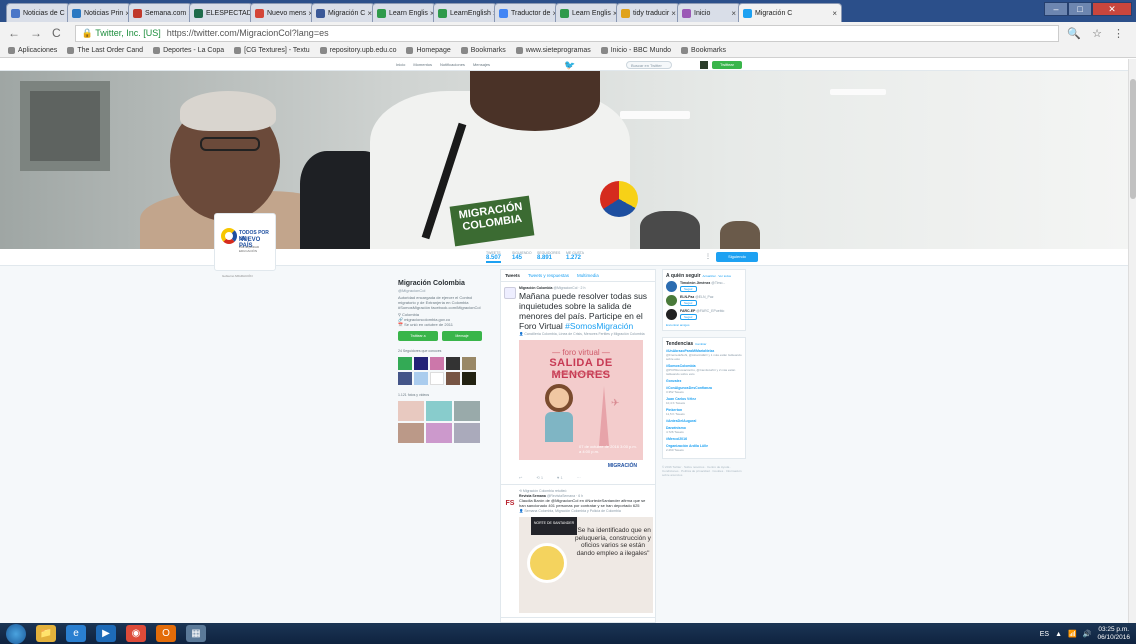 Image resolution: width=1136 pixels, height=644 pixels. What do you see at coordinates (1133, 139) in the screenshot?
I see `scrollbar-thumb` at bounding box center [1133, 139].